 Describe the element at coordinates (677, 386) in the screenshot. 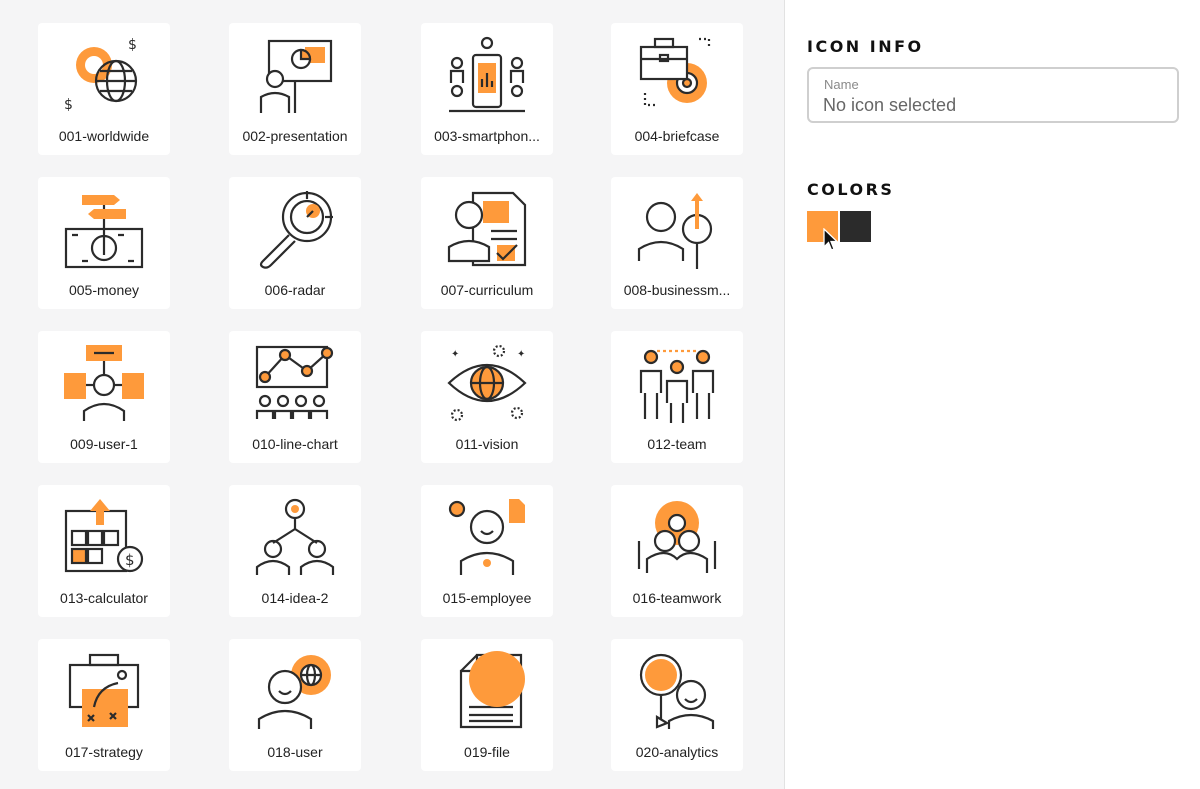

I see `team-icon` at that location.